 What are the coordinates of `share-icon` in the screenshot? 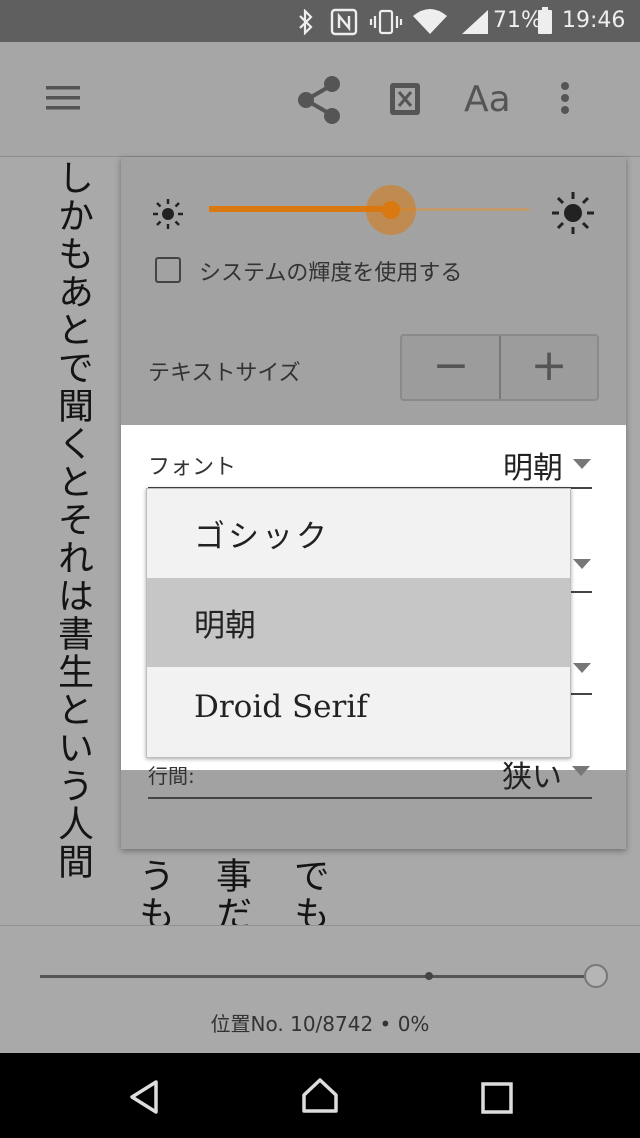 It's located at (319, 100).